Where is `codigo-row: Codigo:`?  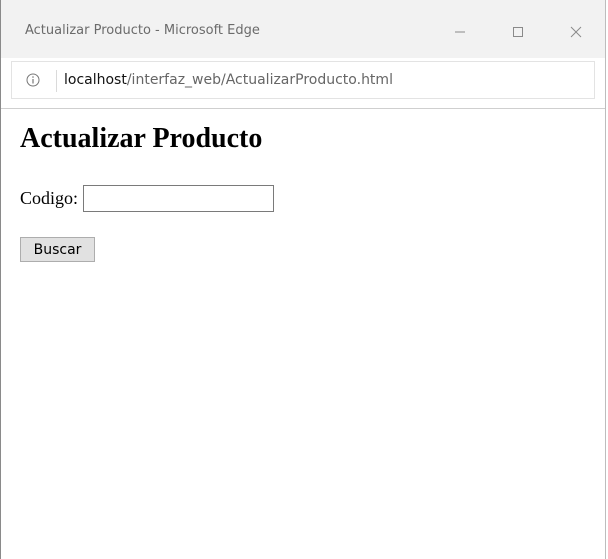 codigo-row: Codigo: is located at coordinates (147, 198).